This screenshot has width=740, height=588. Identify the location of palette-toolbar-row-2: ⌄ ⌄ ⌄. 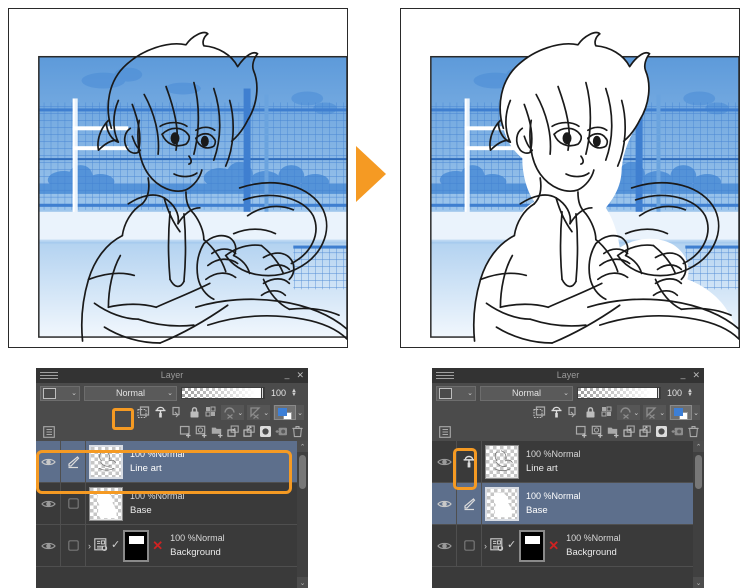
(172, 412).